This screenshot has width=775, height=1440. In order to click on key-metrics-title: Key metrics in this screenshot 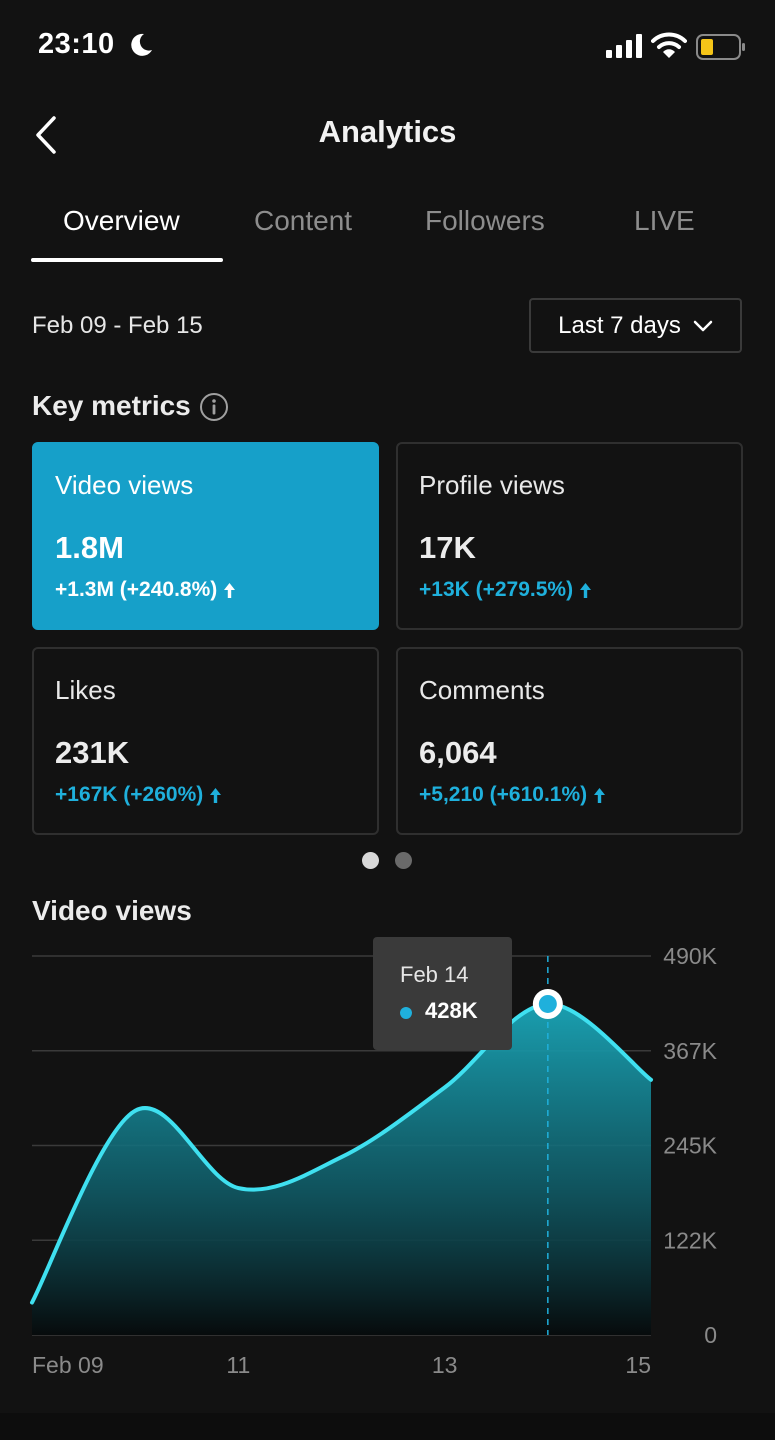, I will do `click(111, 405)`.